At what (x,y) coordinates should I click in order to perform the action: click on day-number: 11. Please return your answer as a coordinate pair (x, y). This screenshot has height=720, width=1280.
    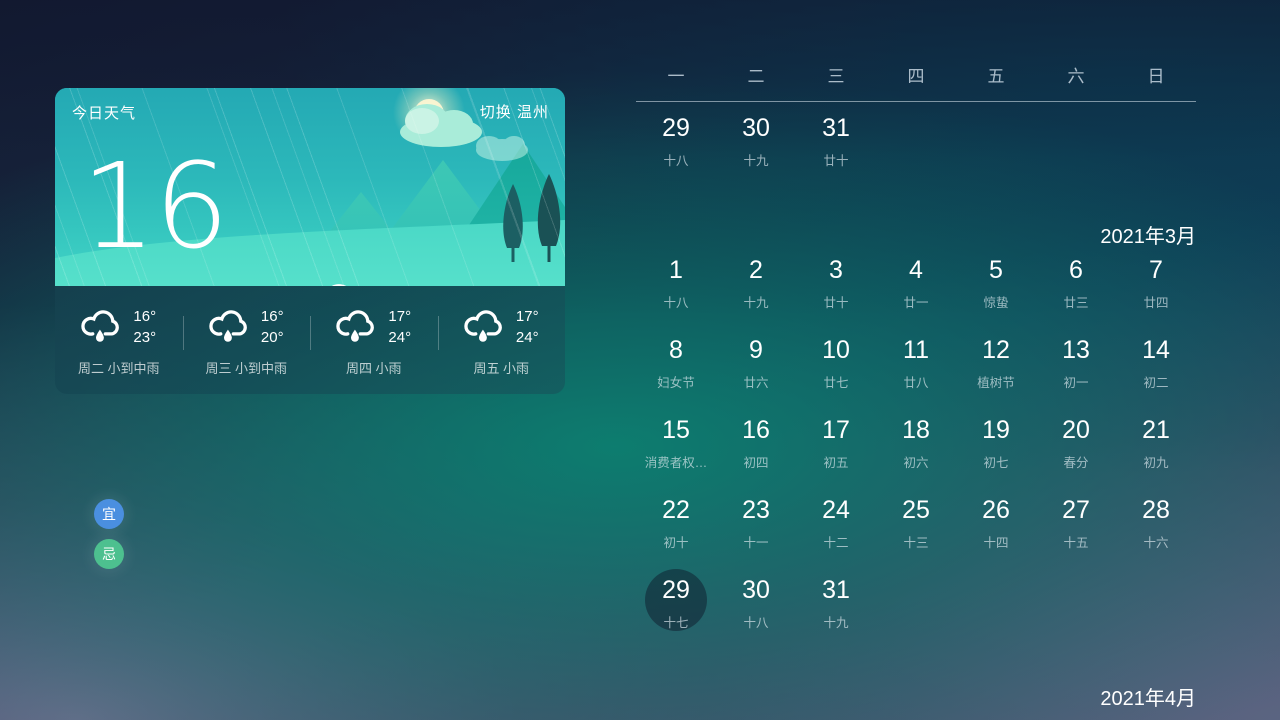
    Looking at the image, I should click on (916, 349).